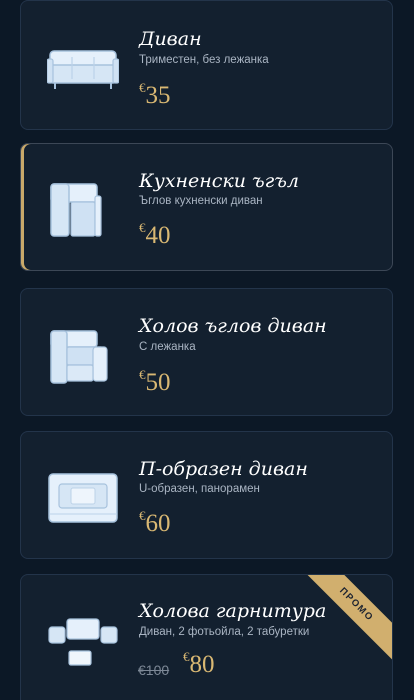 The image size is (414, 700). I want to click on price-amount: 50, so click(158, 382).